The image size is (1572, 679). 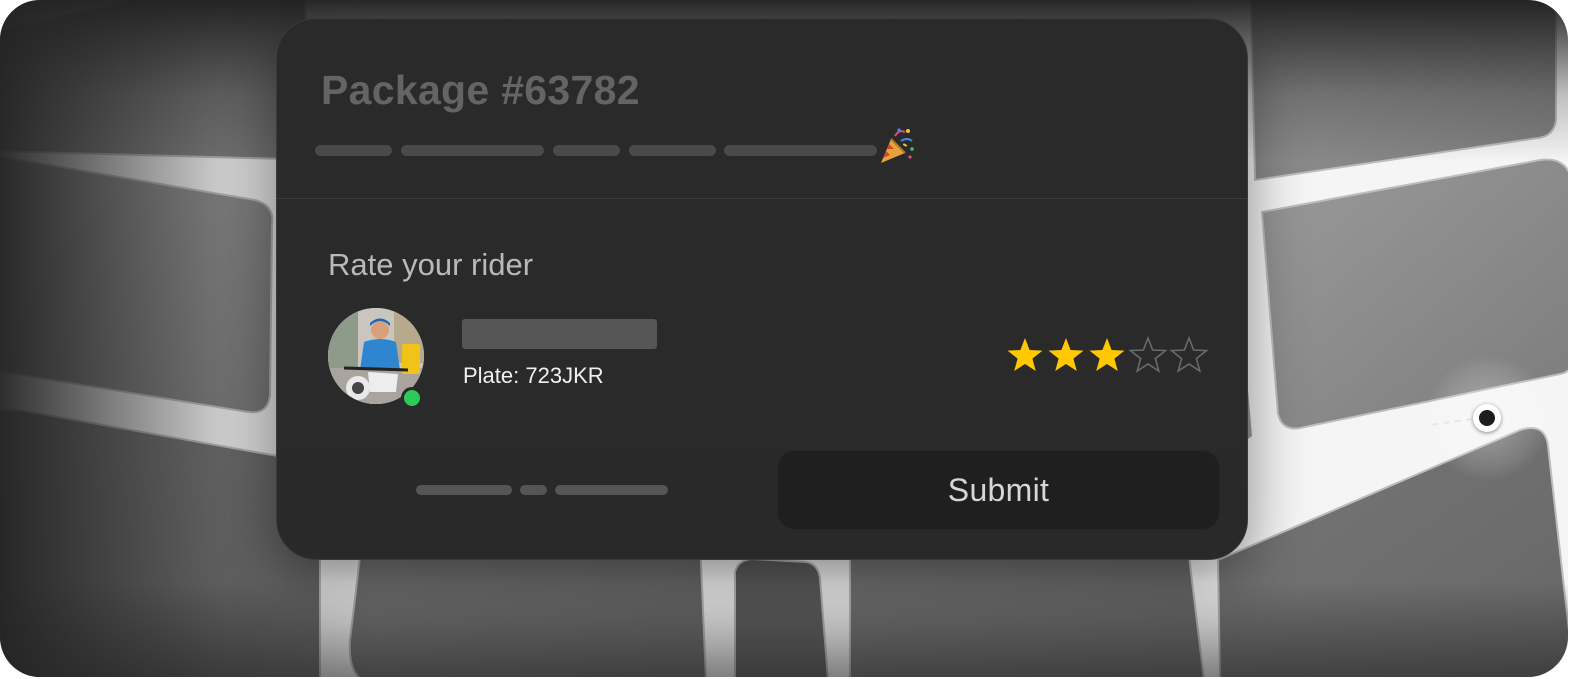 What do you see at coordinates (1025, 355) in the screenshot?
I see `star-1-filled-icon` at bounding box center [1025, 355].